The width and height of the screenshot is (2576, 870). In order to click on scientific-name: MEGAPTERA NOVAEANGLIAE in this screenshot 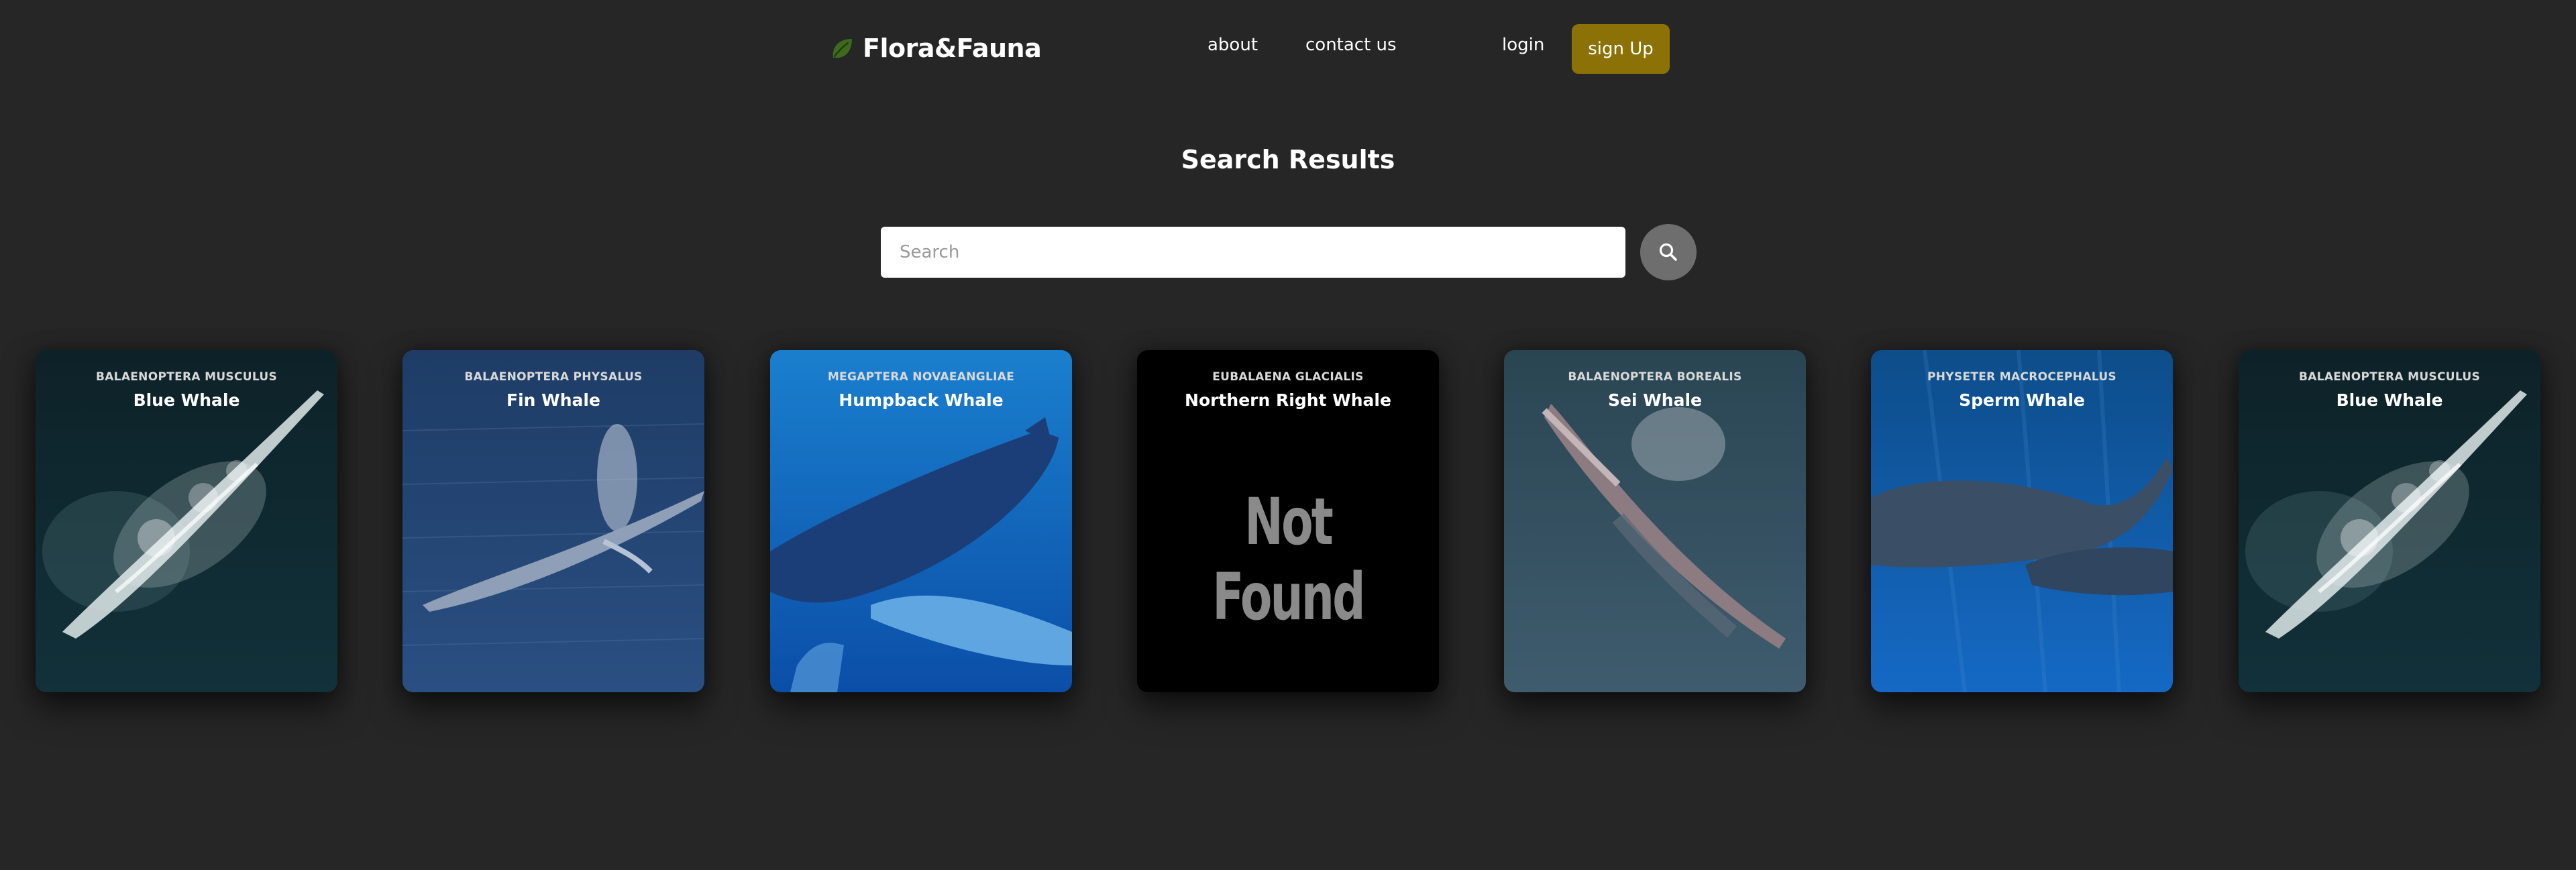, I will do `click(921, 377)`.